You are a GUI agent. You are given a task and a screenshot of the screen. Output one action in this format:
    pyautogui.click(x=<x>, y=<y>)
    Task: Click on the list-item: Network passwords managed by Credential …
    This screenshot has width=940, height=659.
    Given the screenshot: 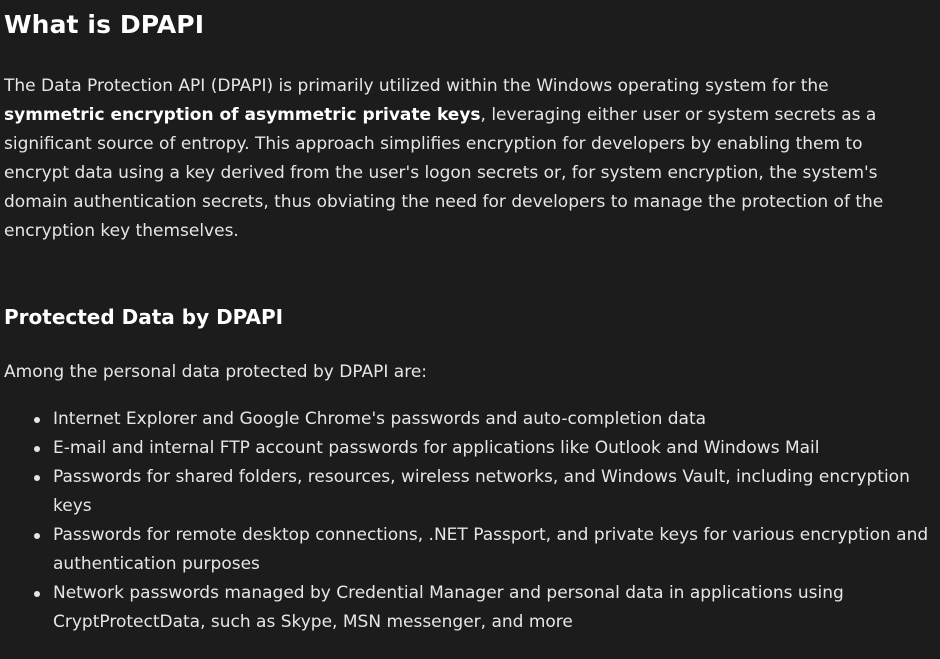 What is the action you would take?
    pyautogui.click(x=469, y=608)
    